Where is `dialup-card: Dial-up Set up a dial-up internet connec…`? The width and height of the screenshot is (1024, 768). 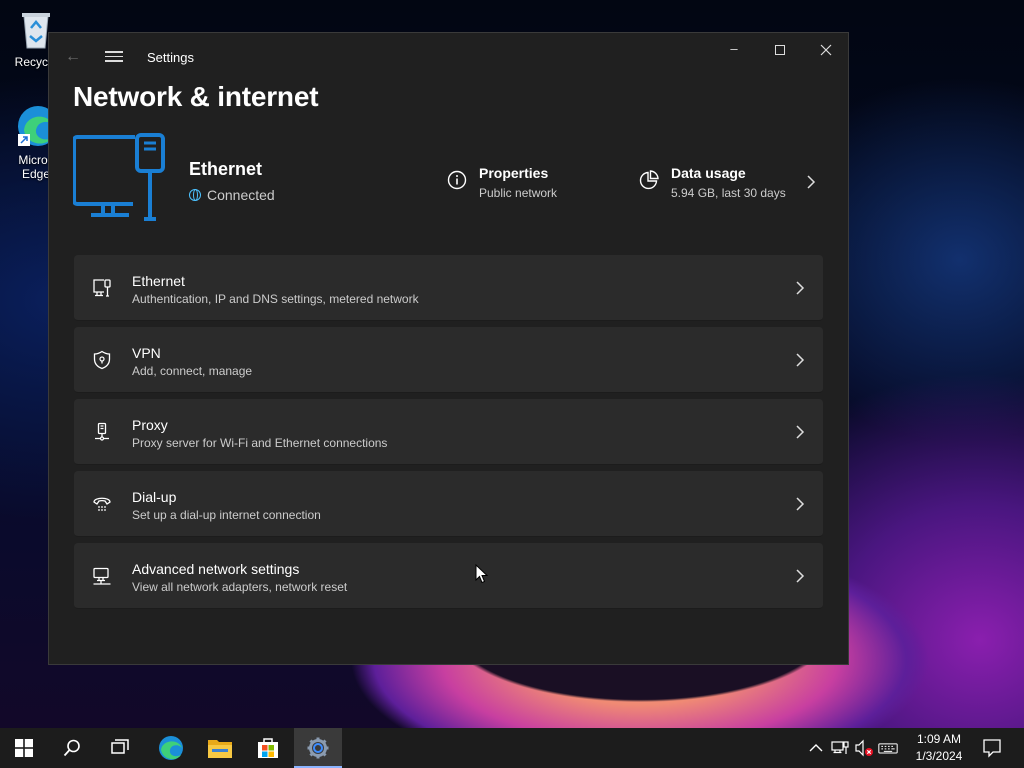
dialup-card: Dial-up Set up a dial-up internet connec… is located at coordinates (448, 504).